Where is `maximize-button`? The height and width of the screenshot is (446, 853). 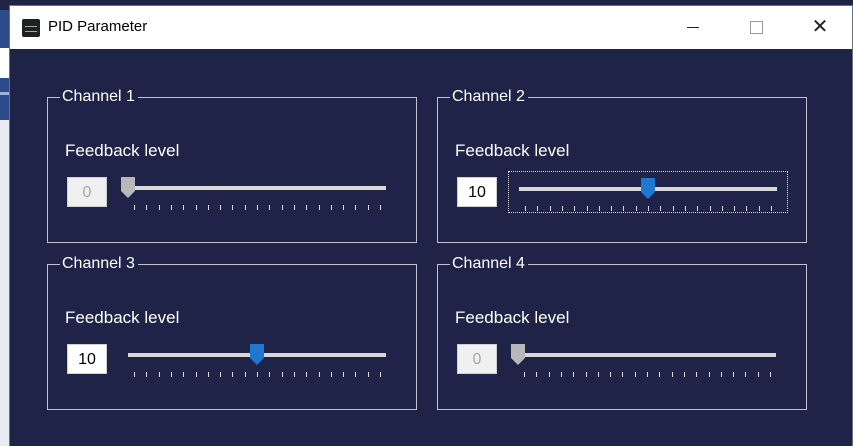
maximize-button is located at coordinates (756, 27).